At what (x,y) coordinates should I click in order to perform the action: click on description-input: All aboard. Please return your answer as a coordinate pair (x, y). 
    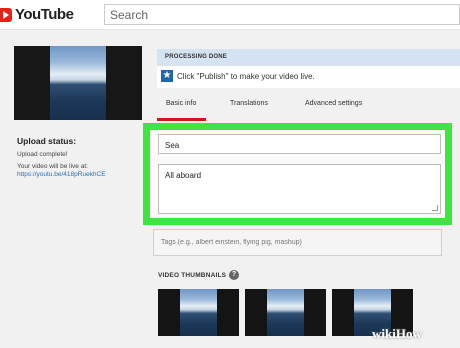
    Looking at the image, I should click on (299, 189).